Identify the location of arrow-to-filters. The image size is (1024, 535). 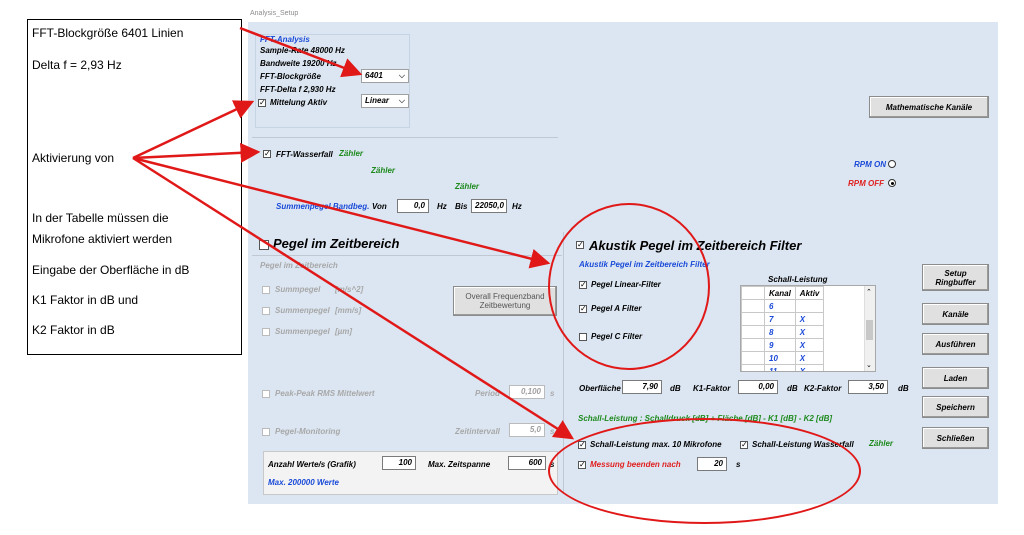
(341, 212).